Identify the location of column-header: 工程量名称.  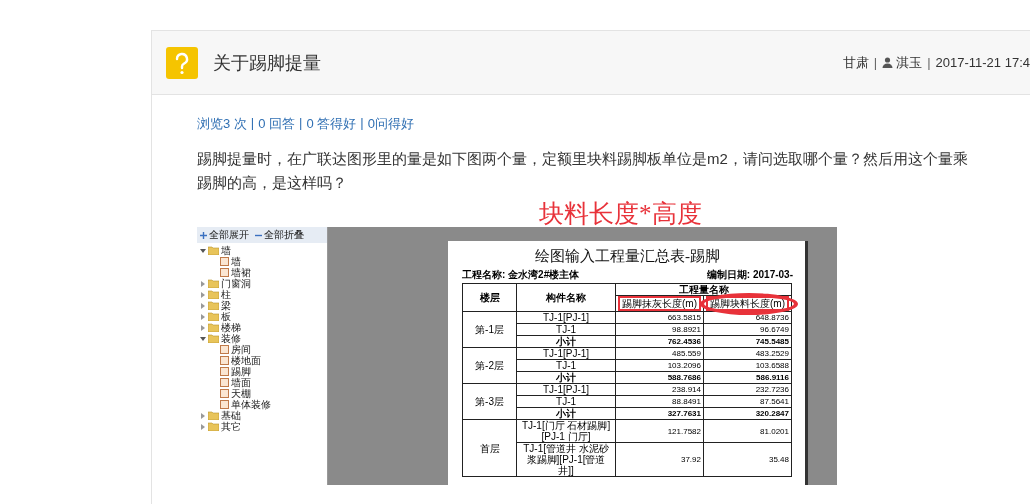
(703, 289).